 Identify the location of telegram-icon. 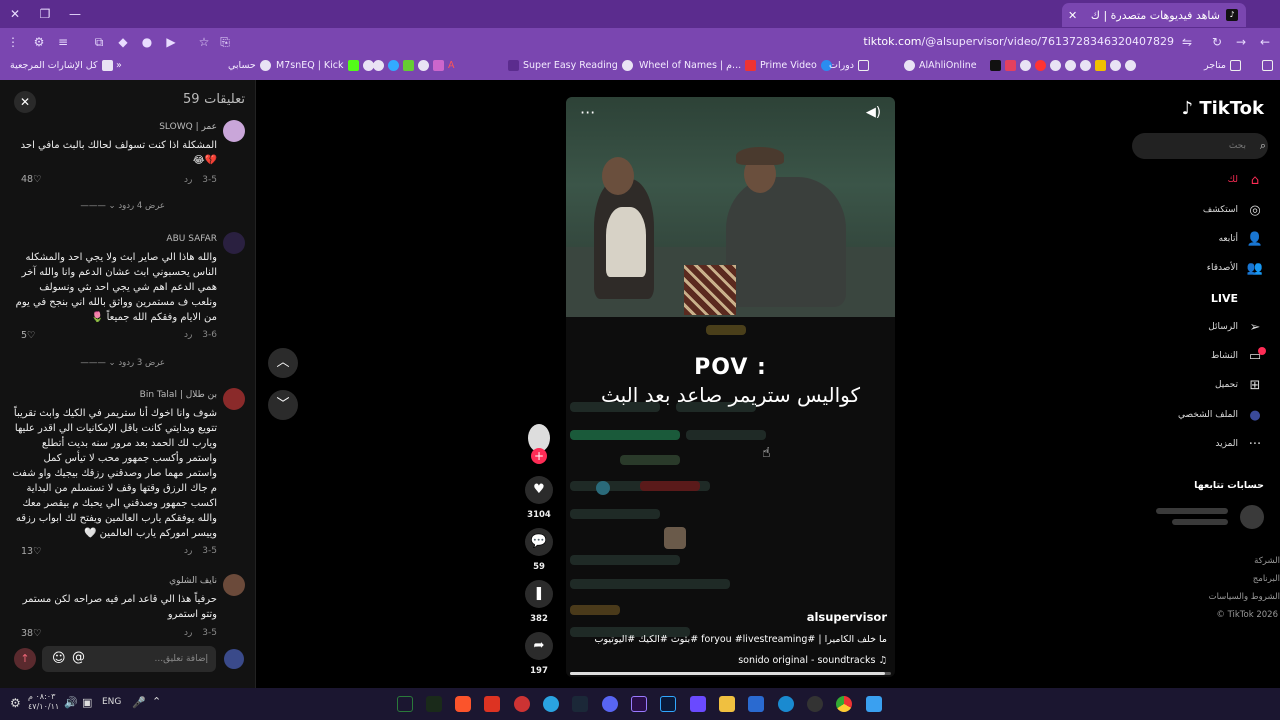
(551, 704).